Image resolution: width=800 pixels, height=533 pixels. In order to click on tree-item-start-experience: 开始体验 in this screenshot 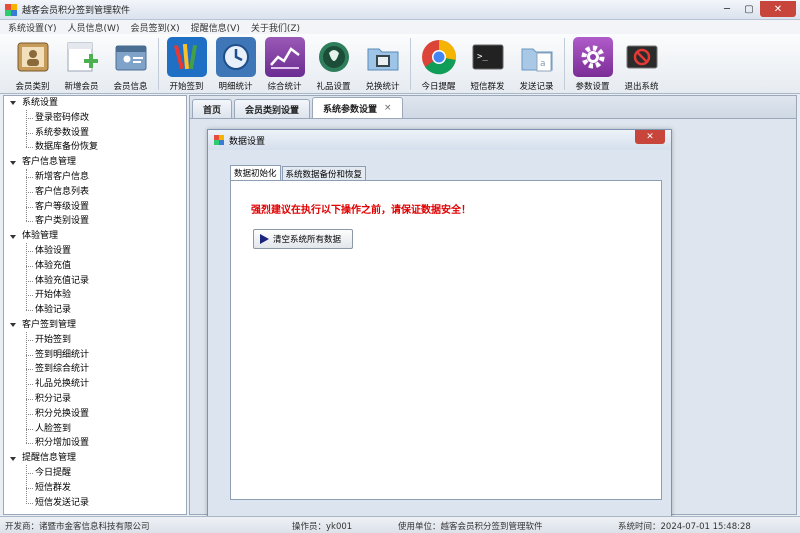, I will do `click(95, 295)`.